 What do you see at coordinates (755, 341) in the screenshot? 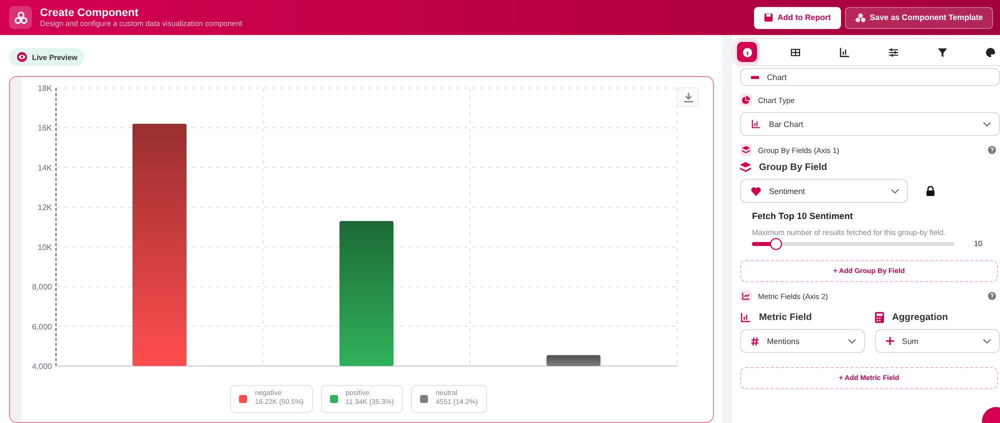
I see `hash-icon` at bounding box center [755, 341].